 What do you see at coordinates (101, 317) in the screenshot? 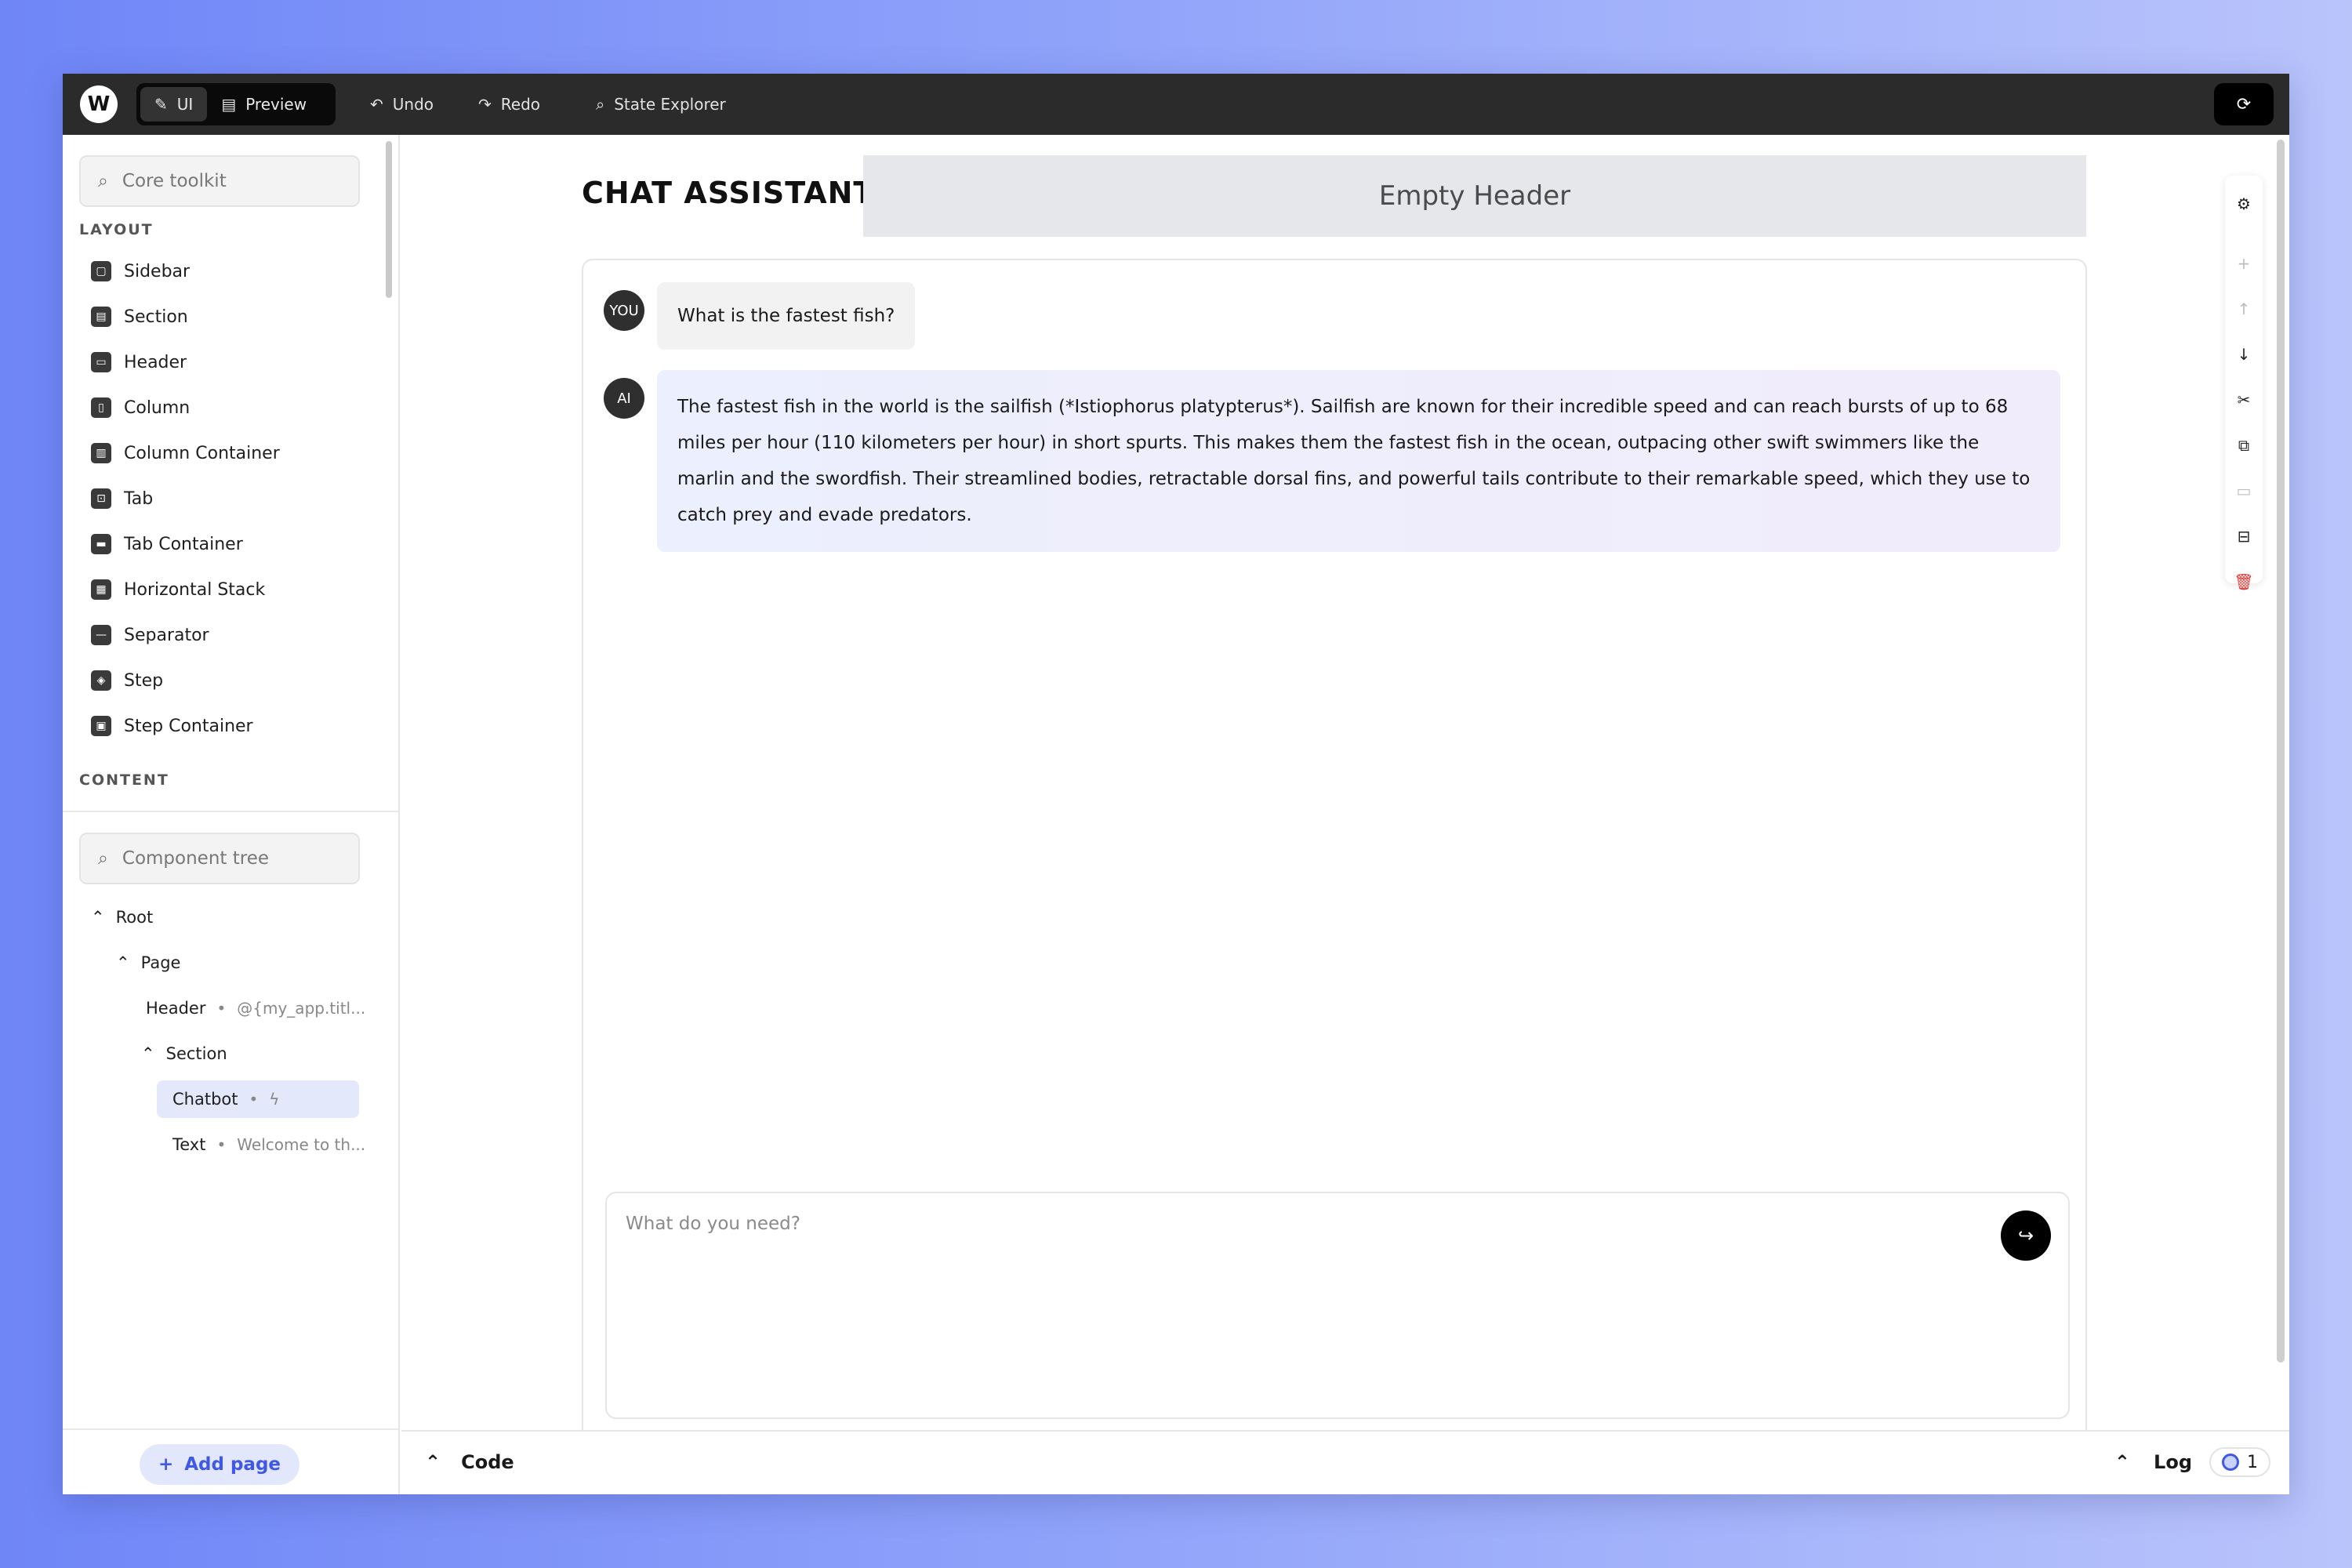
I see `section-icon: ▤` at bounding box center [101, 317].